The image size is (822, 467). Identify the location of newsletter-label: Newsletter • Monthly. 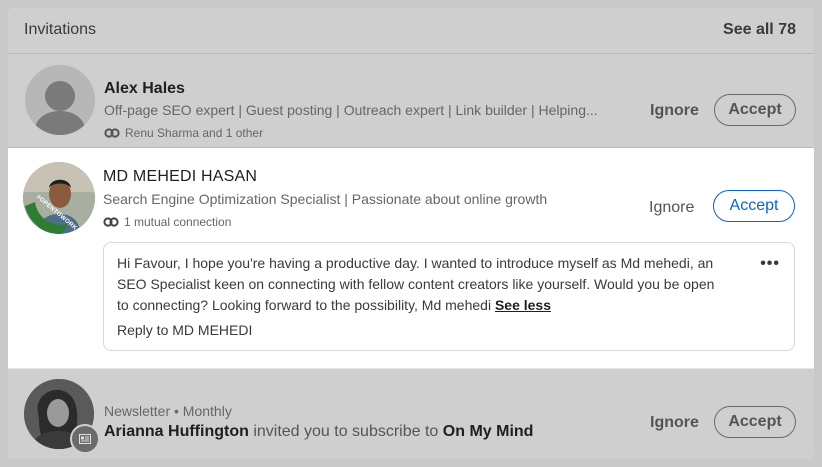
(168, 411).